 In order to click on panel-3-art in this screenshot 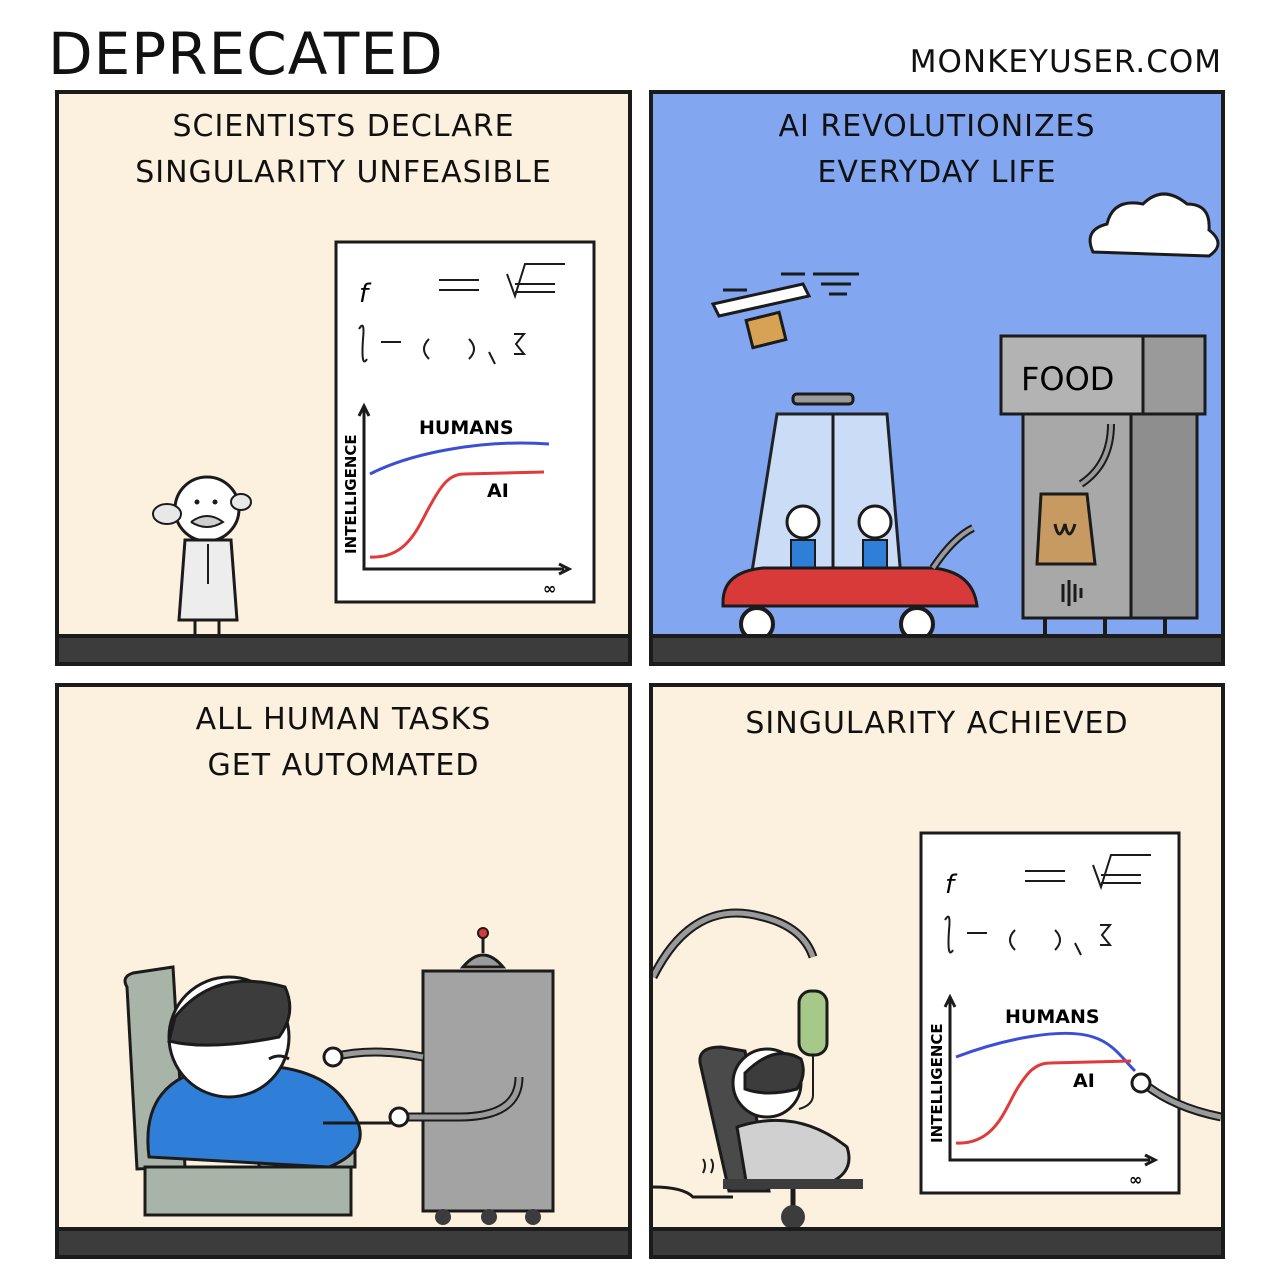, I will do `click(339, 1076)`.